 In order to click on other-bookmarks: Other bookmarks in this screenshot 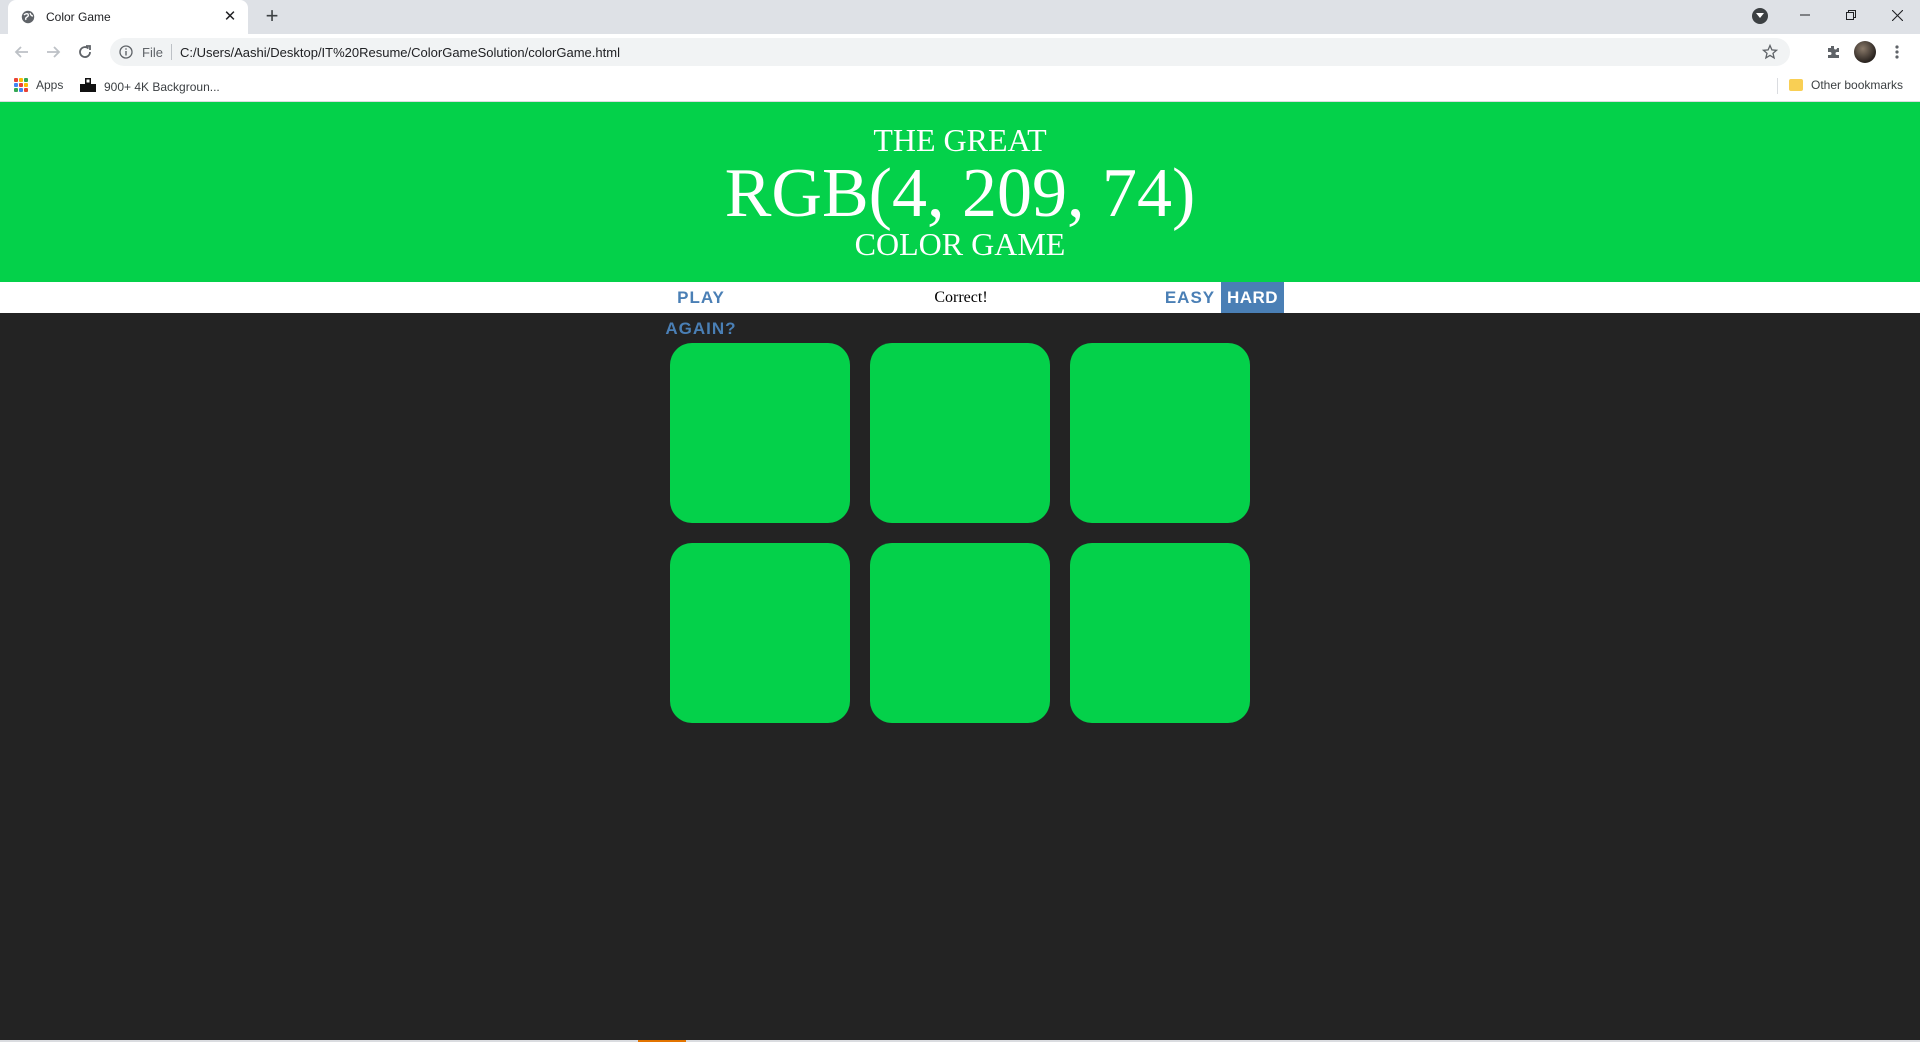, I will do `click(1846, 85)`.